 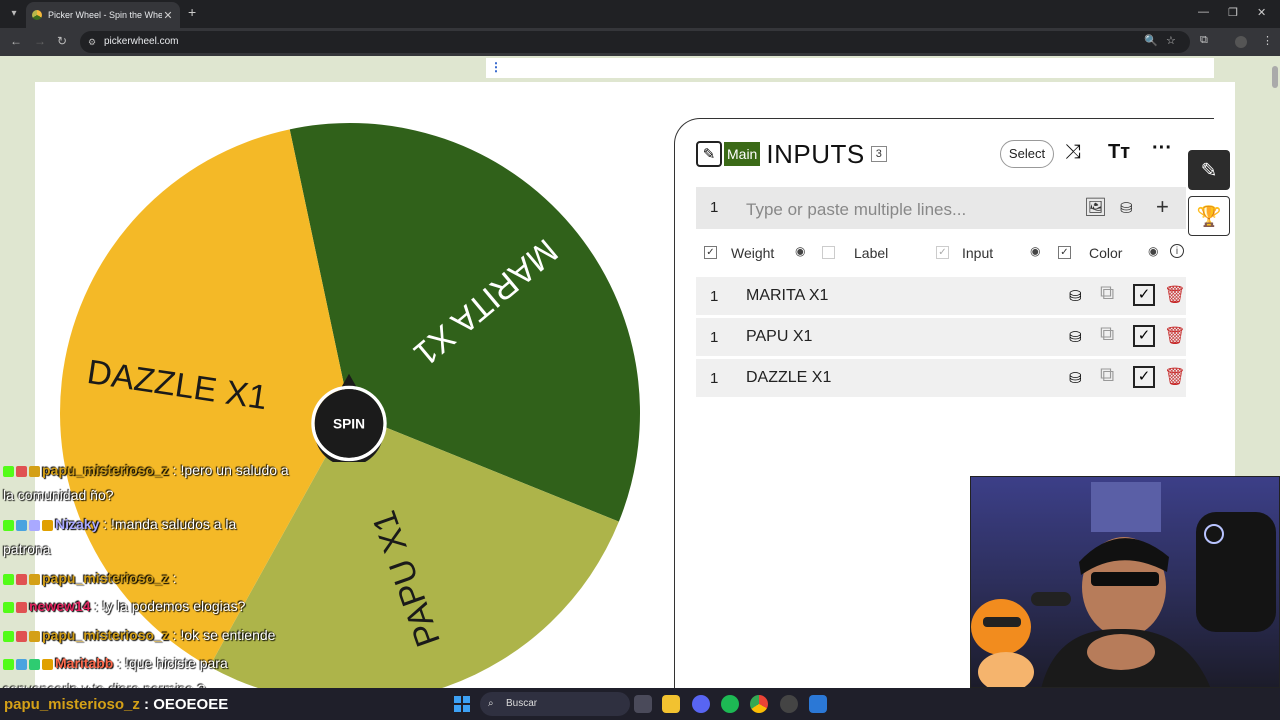 I want to click on text-size-icon: Tт, so click(x=1119, y=152).